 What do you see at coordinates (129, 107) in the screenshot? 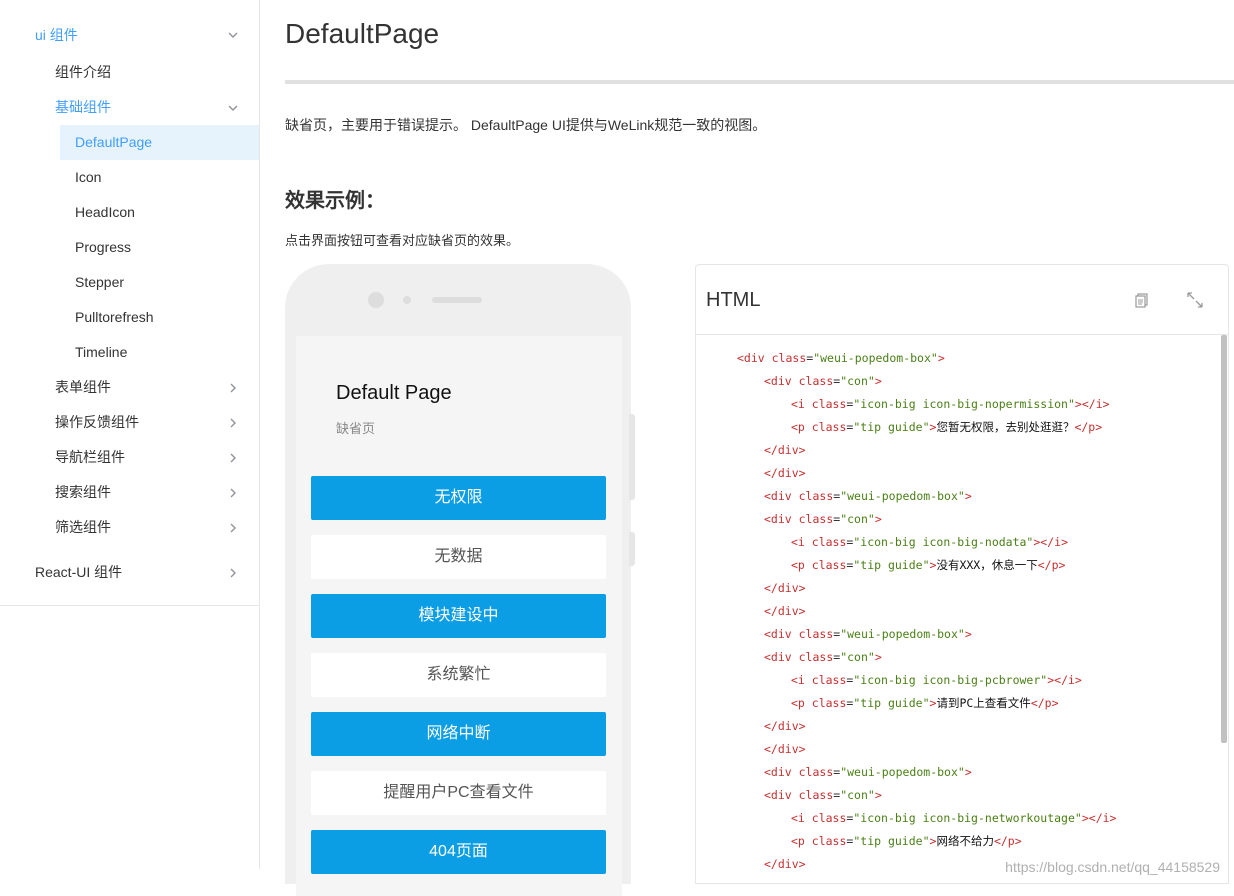
I see `sidebar-group-basic: 基础组件` at bounding box center [129, 107].